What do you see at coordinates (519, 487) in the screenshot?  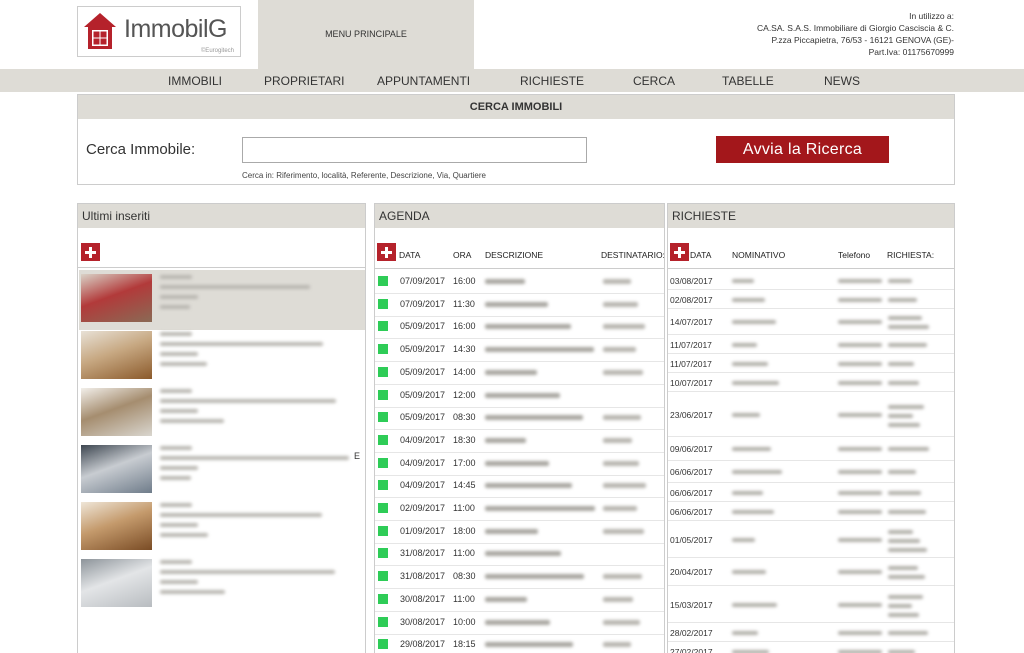 I see `agenda-row: 04/09/2017 14:45` at bounding box center [519, 487].